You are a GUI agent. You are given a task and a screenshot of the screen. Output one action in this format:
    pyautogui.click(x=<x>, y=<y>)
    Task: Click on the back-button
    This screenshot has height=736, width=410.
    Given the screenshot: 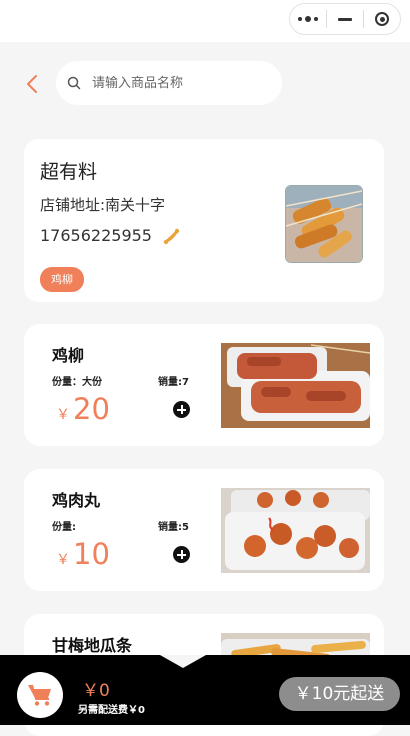 What is the action you would take?
    pyautogui.click(x=32, y=84)
    